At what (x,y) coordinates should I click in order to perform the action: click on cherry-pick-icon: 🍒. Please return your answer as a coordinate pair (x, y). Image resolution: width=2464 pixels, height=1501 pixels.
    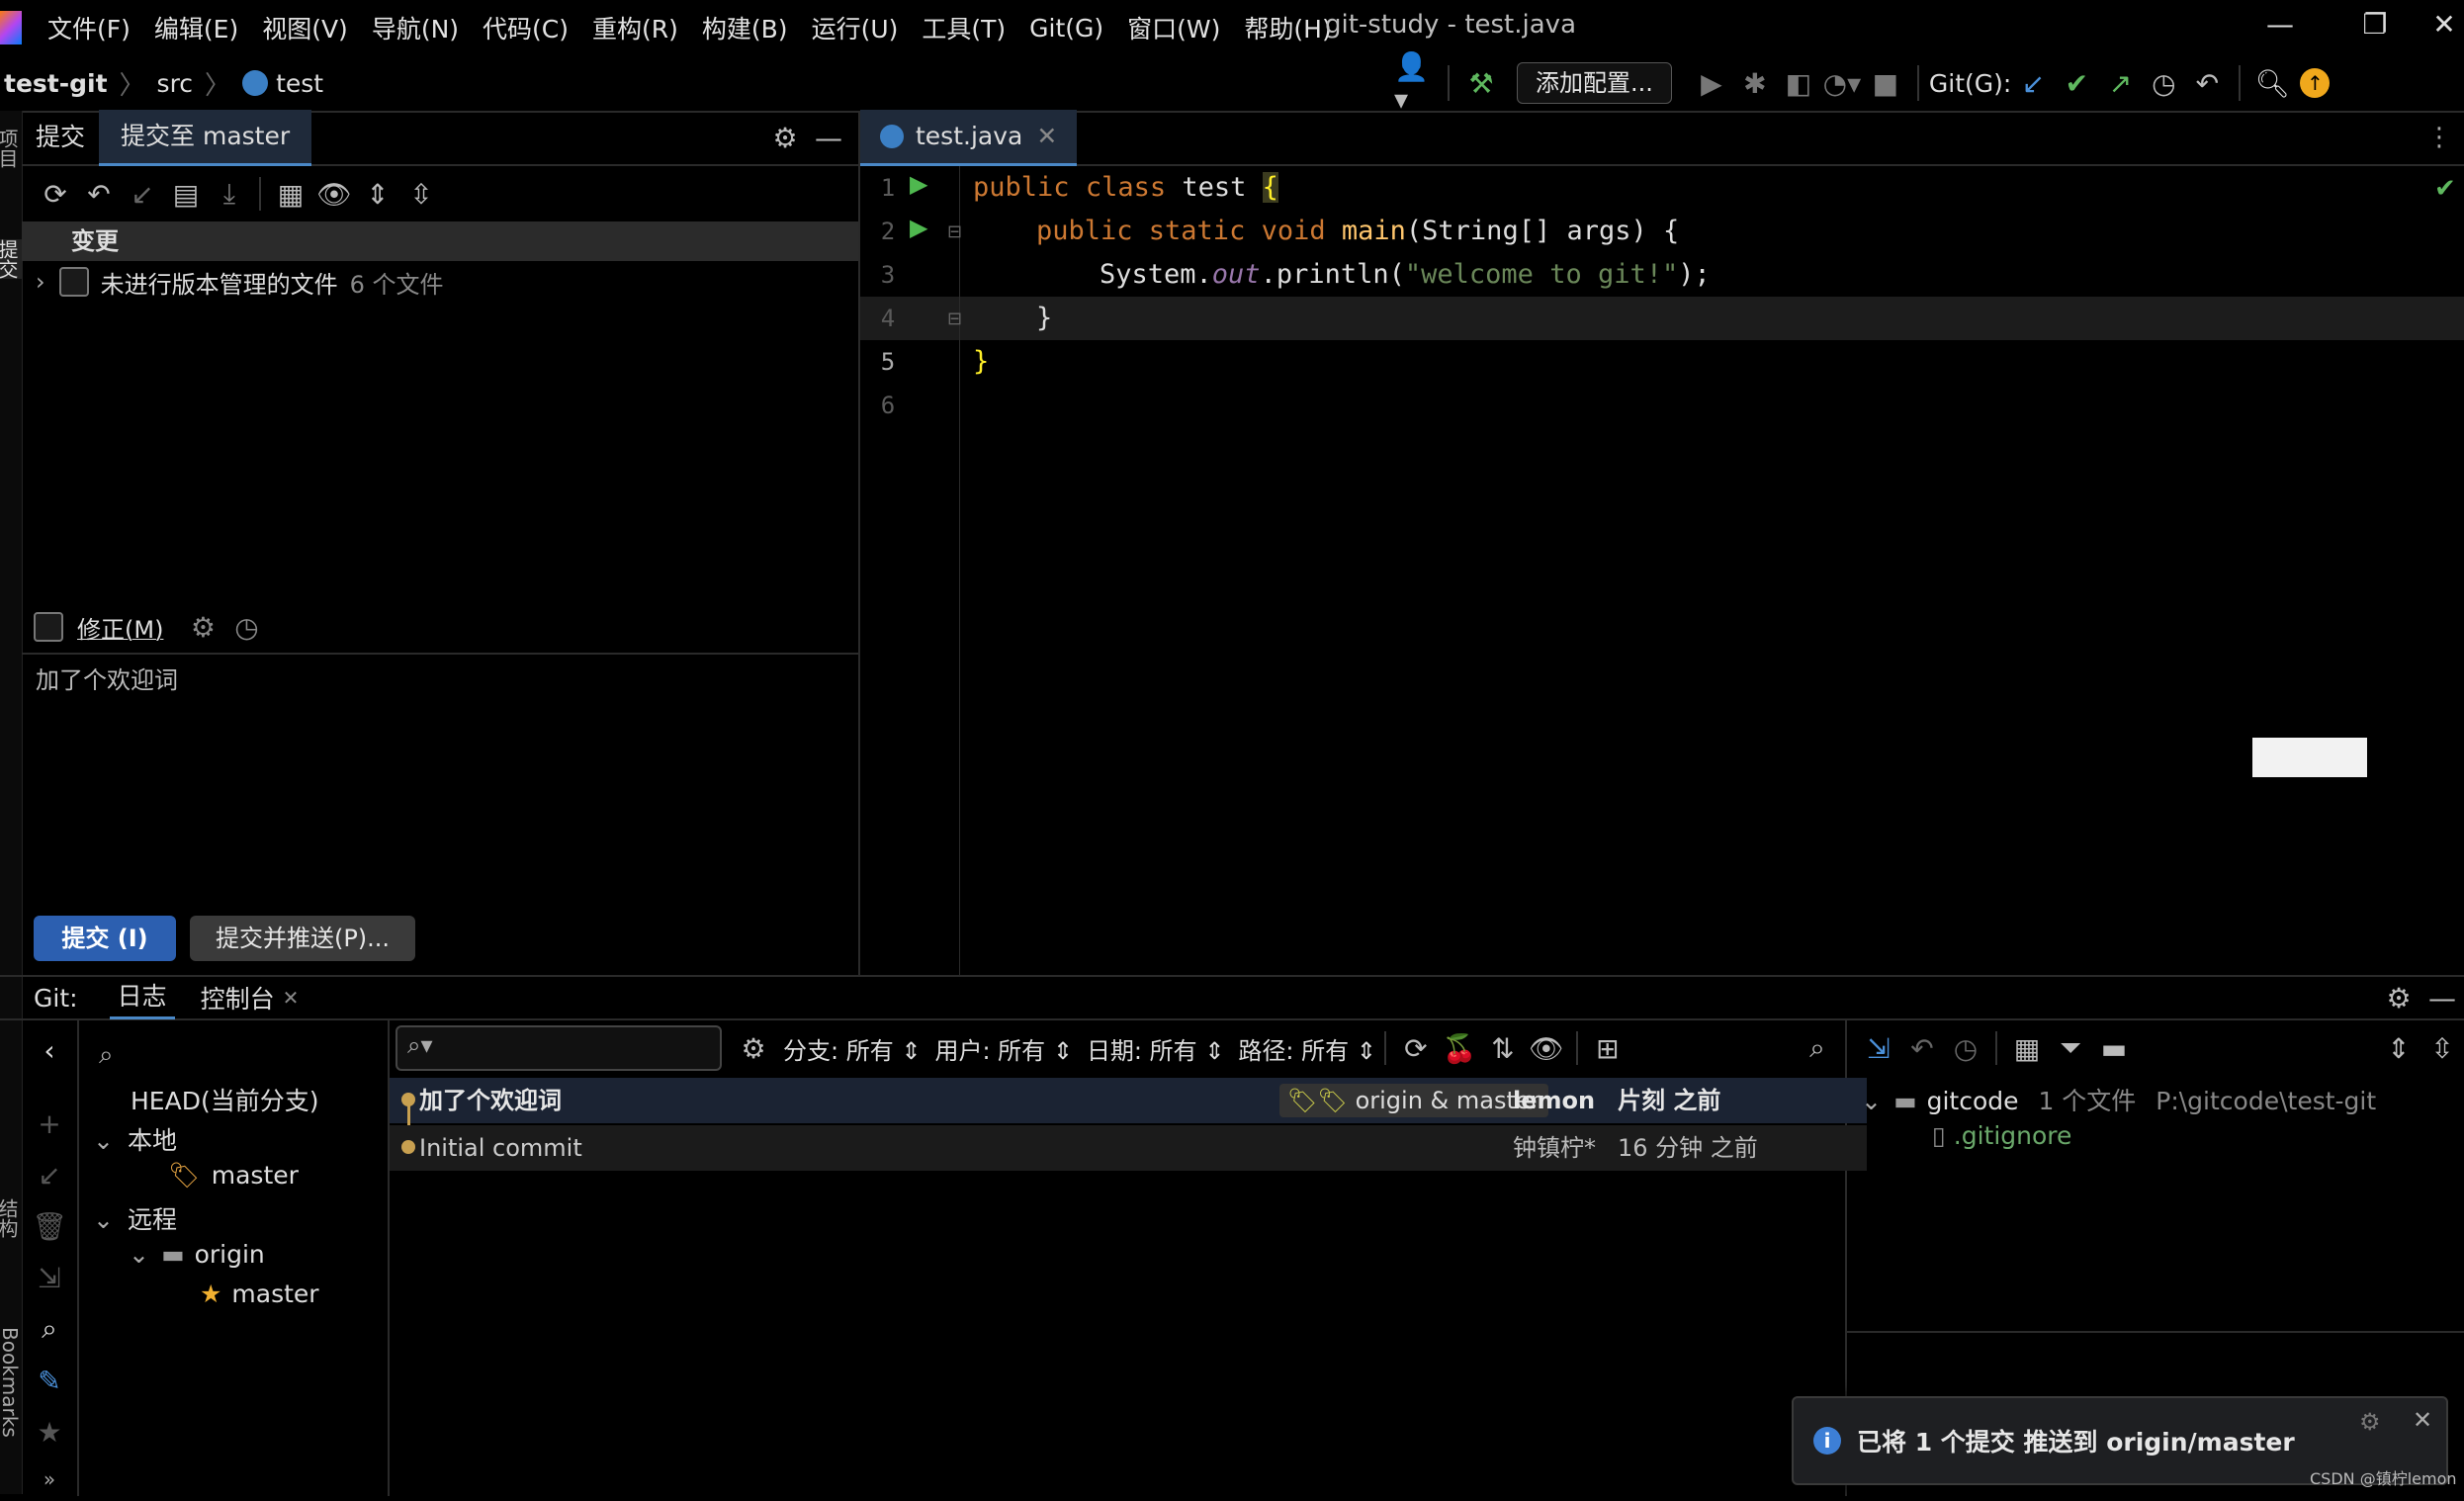
    Looking at the image, I should click on (1460, 1048).